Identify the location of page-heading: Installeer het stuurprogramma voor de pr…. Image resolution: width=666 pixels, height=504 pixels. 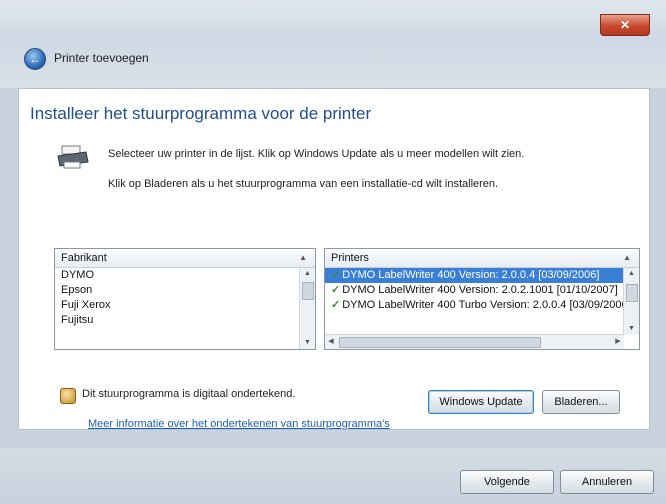
(201, 113).